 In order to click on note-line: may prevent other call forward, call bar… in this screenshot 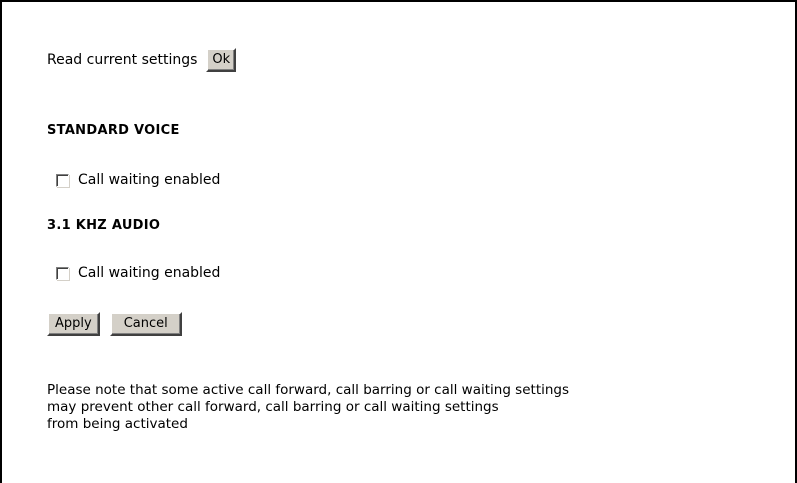, I will do `click(273, 407)`.